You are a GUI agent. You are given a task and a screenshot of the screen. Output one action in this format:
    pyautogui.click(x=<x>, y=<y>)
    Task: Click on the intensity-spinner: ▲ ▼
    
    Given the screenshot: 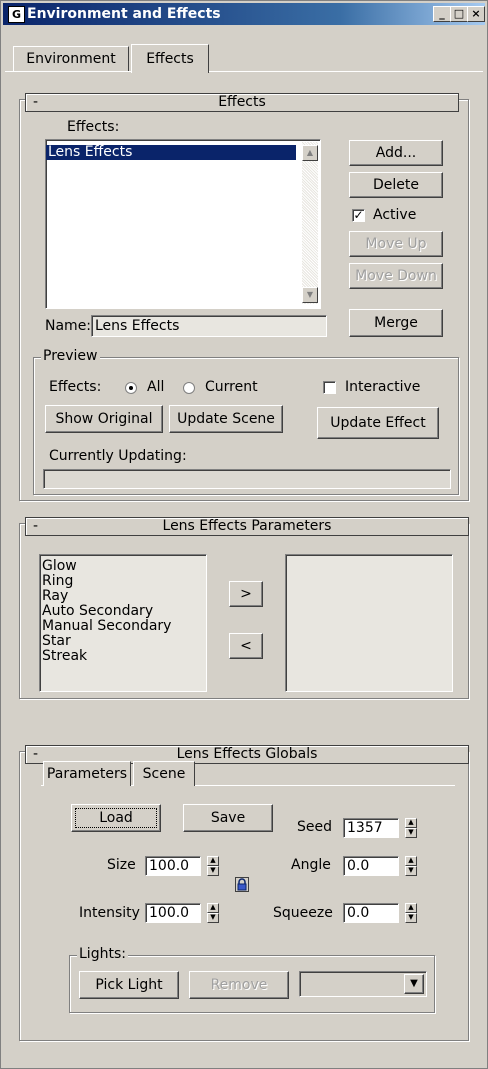 What is the action you would take?
    pyautogui.click(x=213, y=913)
    